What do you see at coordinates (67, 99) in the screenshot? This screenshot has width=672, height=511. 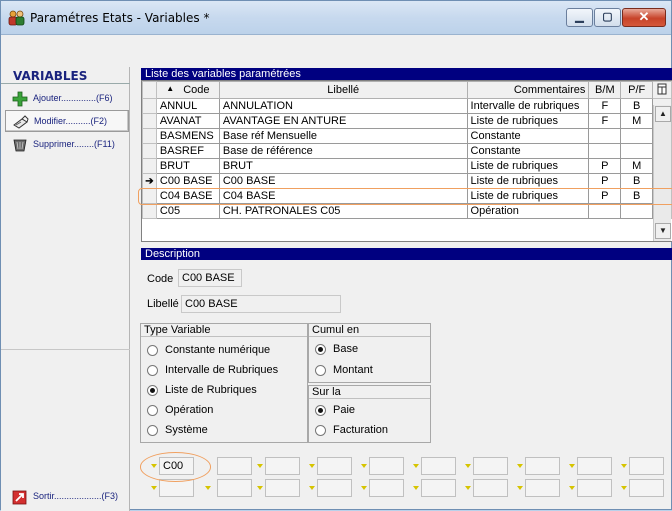 I see `add-button: Ajouter..............(F6)` at bounding box center [67, 99].